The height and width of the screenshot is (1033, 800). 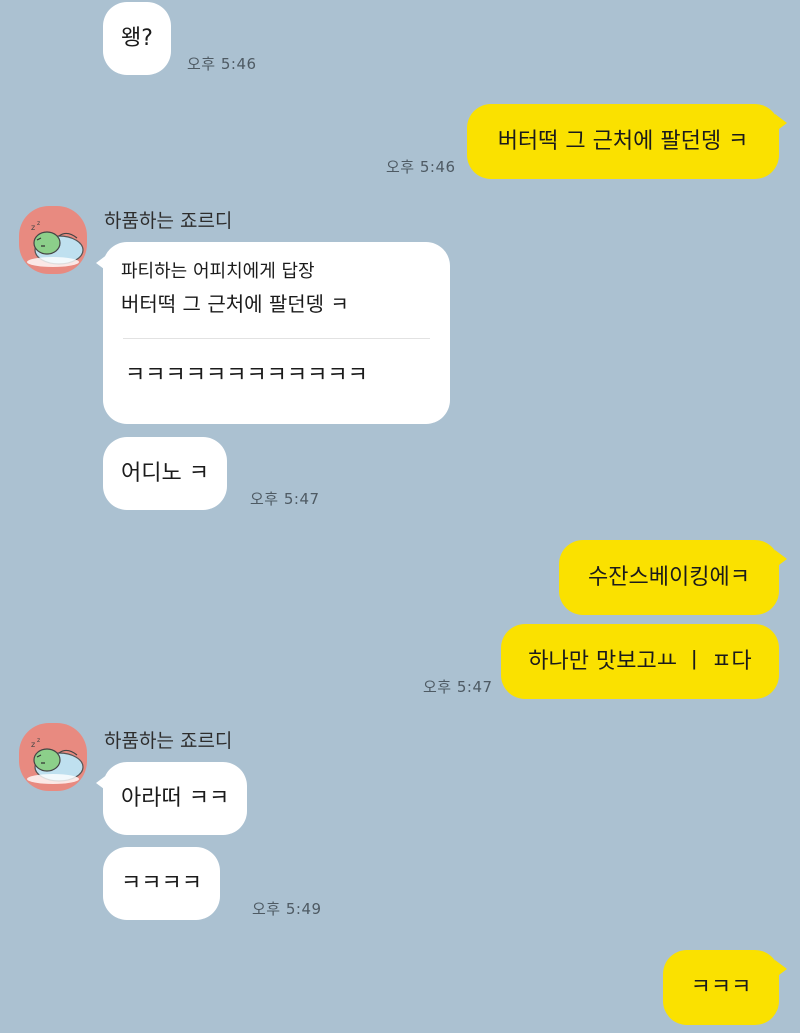 I want to click on message-timestamp: 오후 5:49, so click(x=287, y=909).